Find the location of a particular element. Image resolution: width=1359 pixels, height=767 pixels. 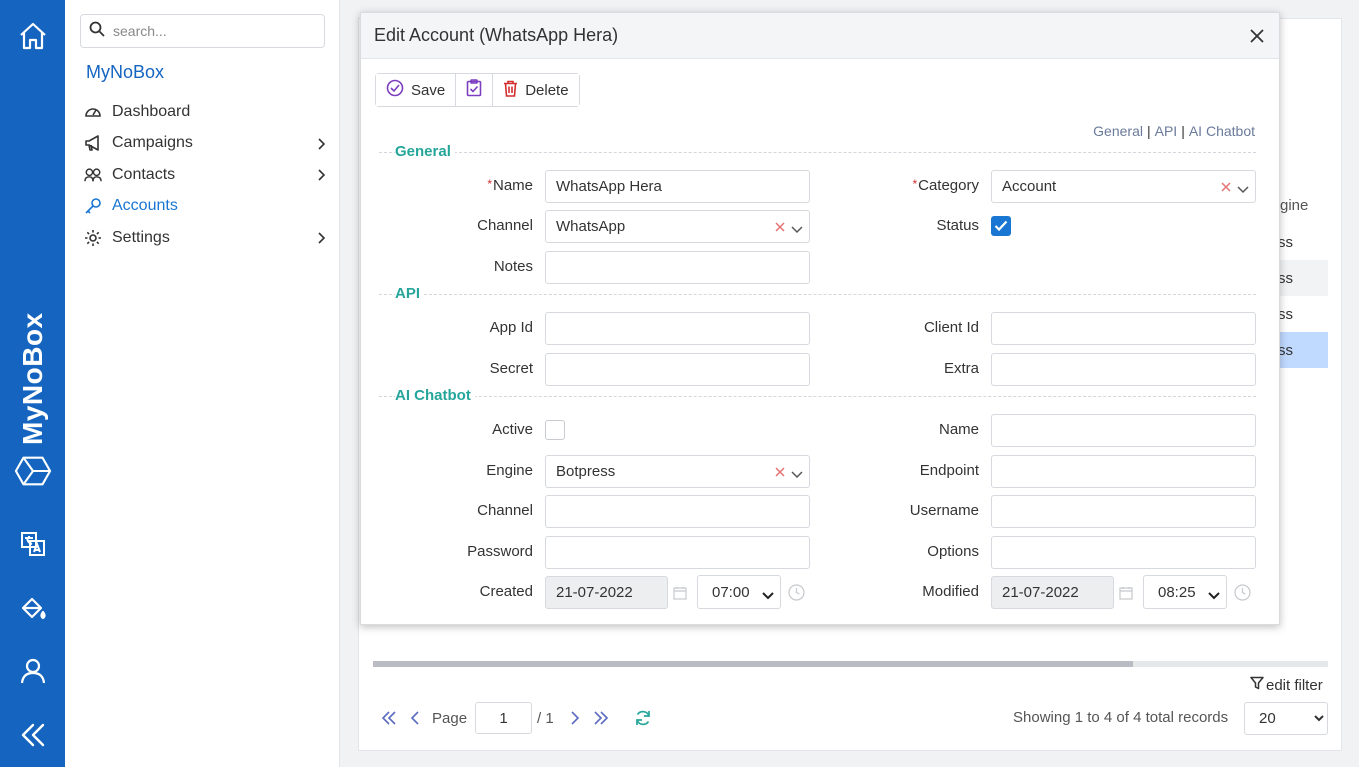

sidebar-item-accounts: Accounts is located at coordinates (205, 207).